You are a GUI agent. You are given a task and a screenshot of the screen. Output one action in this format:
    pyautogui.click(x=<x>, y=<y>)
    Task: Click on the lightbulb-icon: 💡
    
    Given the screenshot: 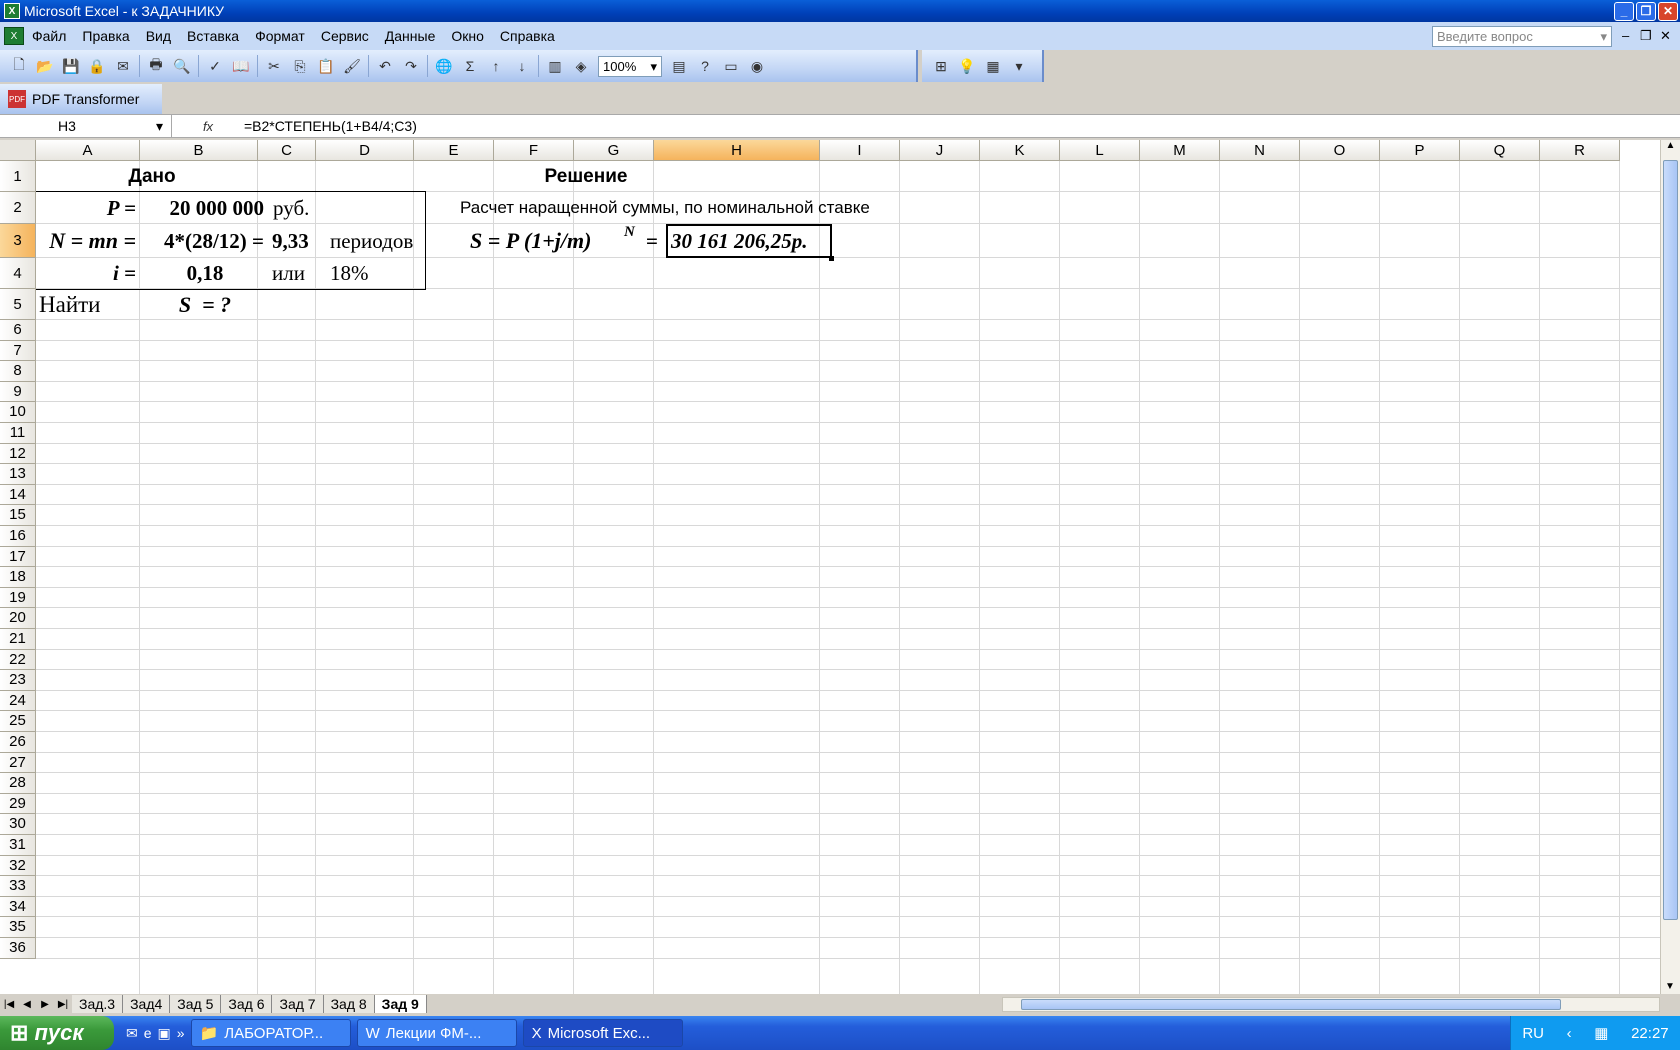 What is the action you would take?
    pyautogui.click(x=967, y=66)
    